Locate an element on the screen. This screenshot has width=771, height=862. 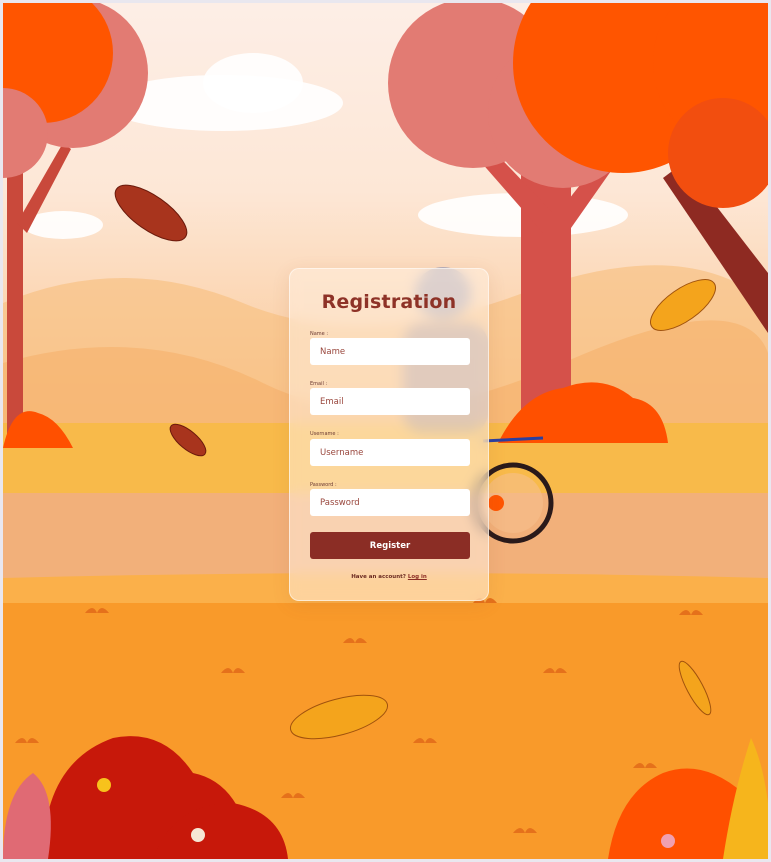
name-label: Name : is located at coordinates (319, 334).